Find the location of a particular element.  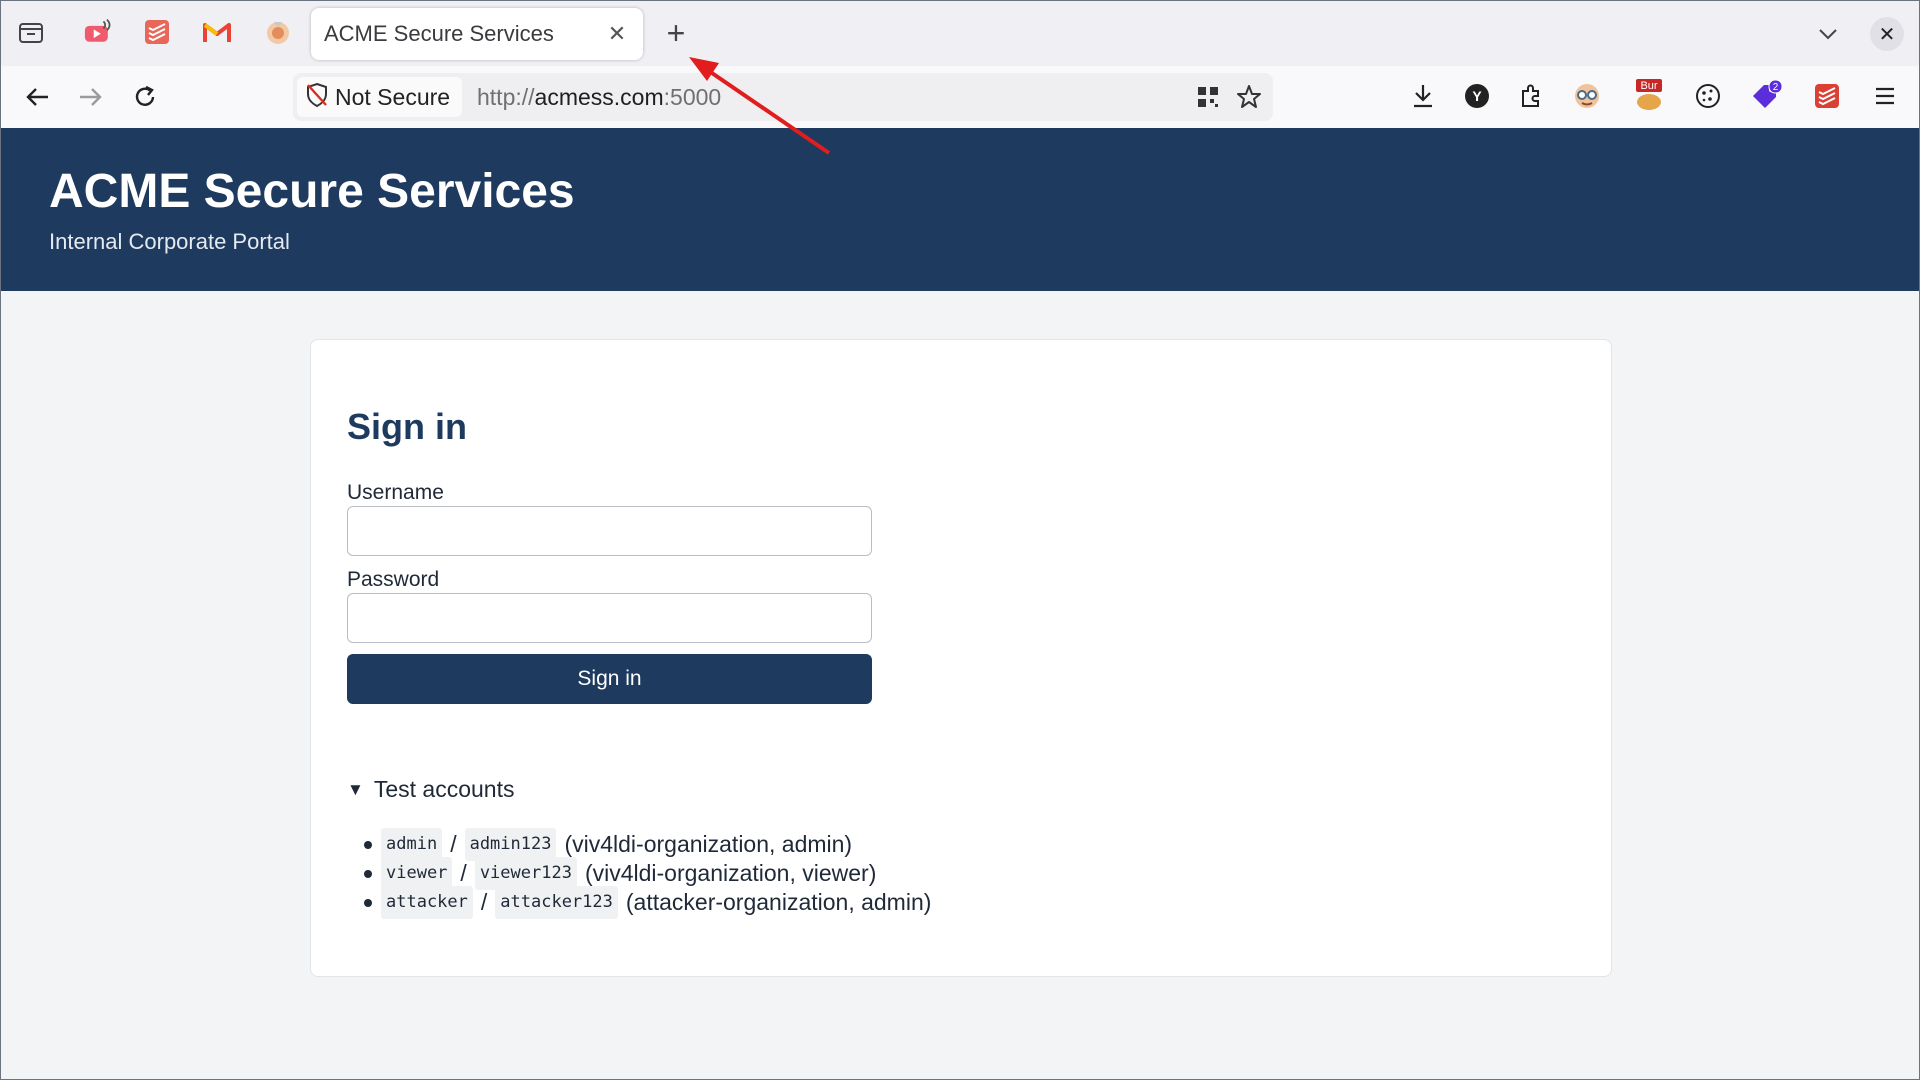

username-label: Username is located at coordinates (395, 492).